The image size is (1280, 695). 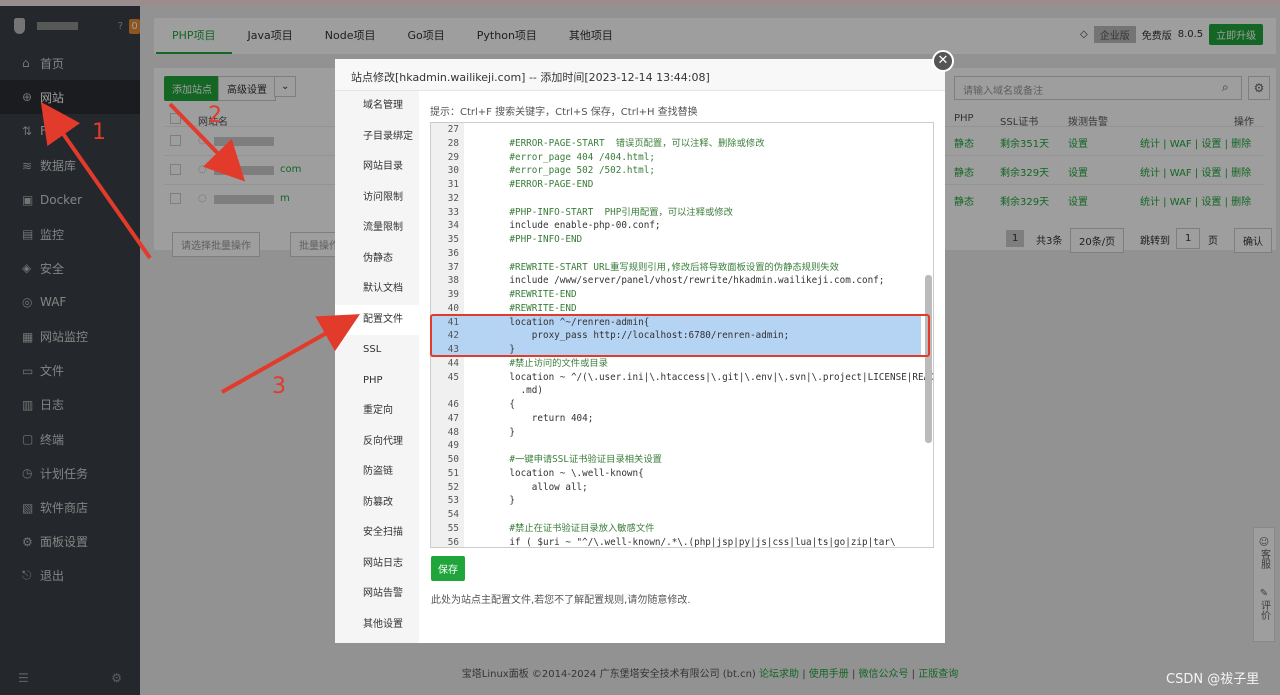 What do you see at coordinates (99, 132) in the screenshot?
I see `annotation-1: 1` at bounding box center [99, 132].